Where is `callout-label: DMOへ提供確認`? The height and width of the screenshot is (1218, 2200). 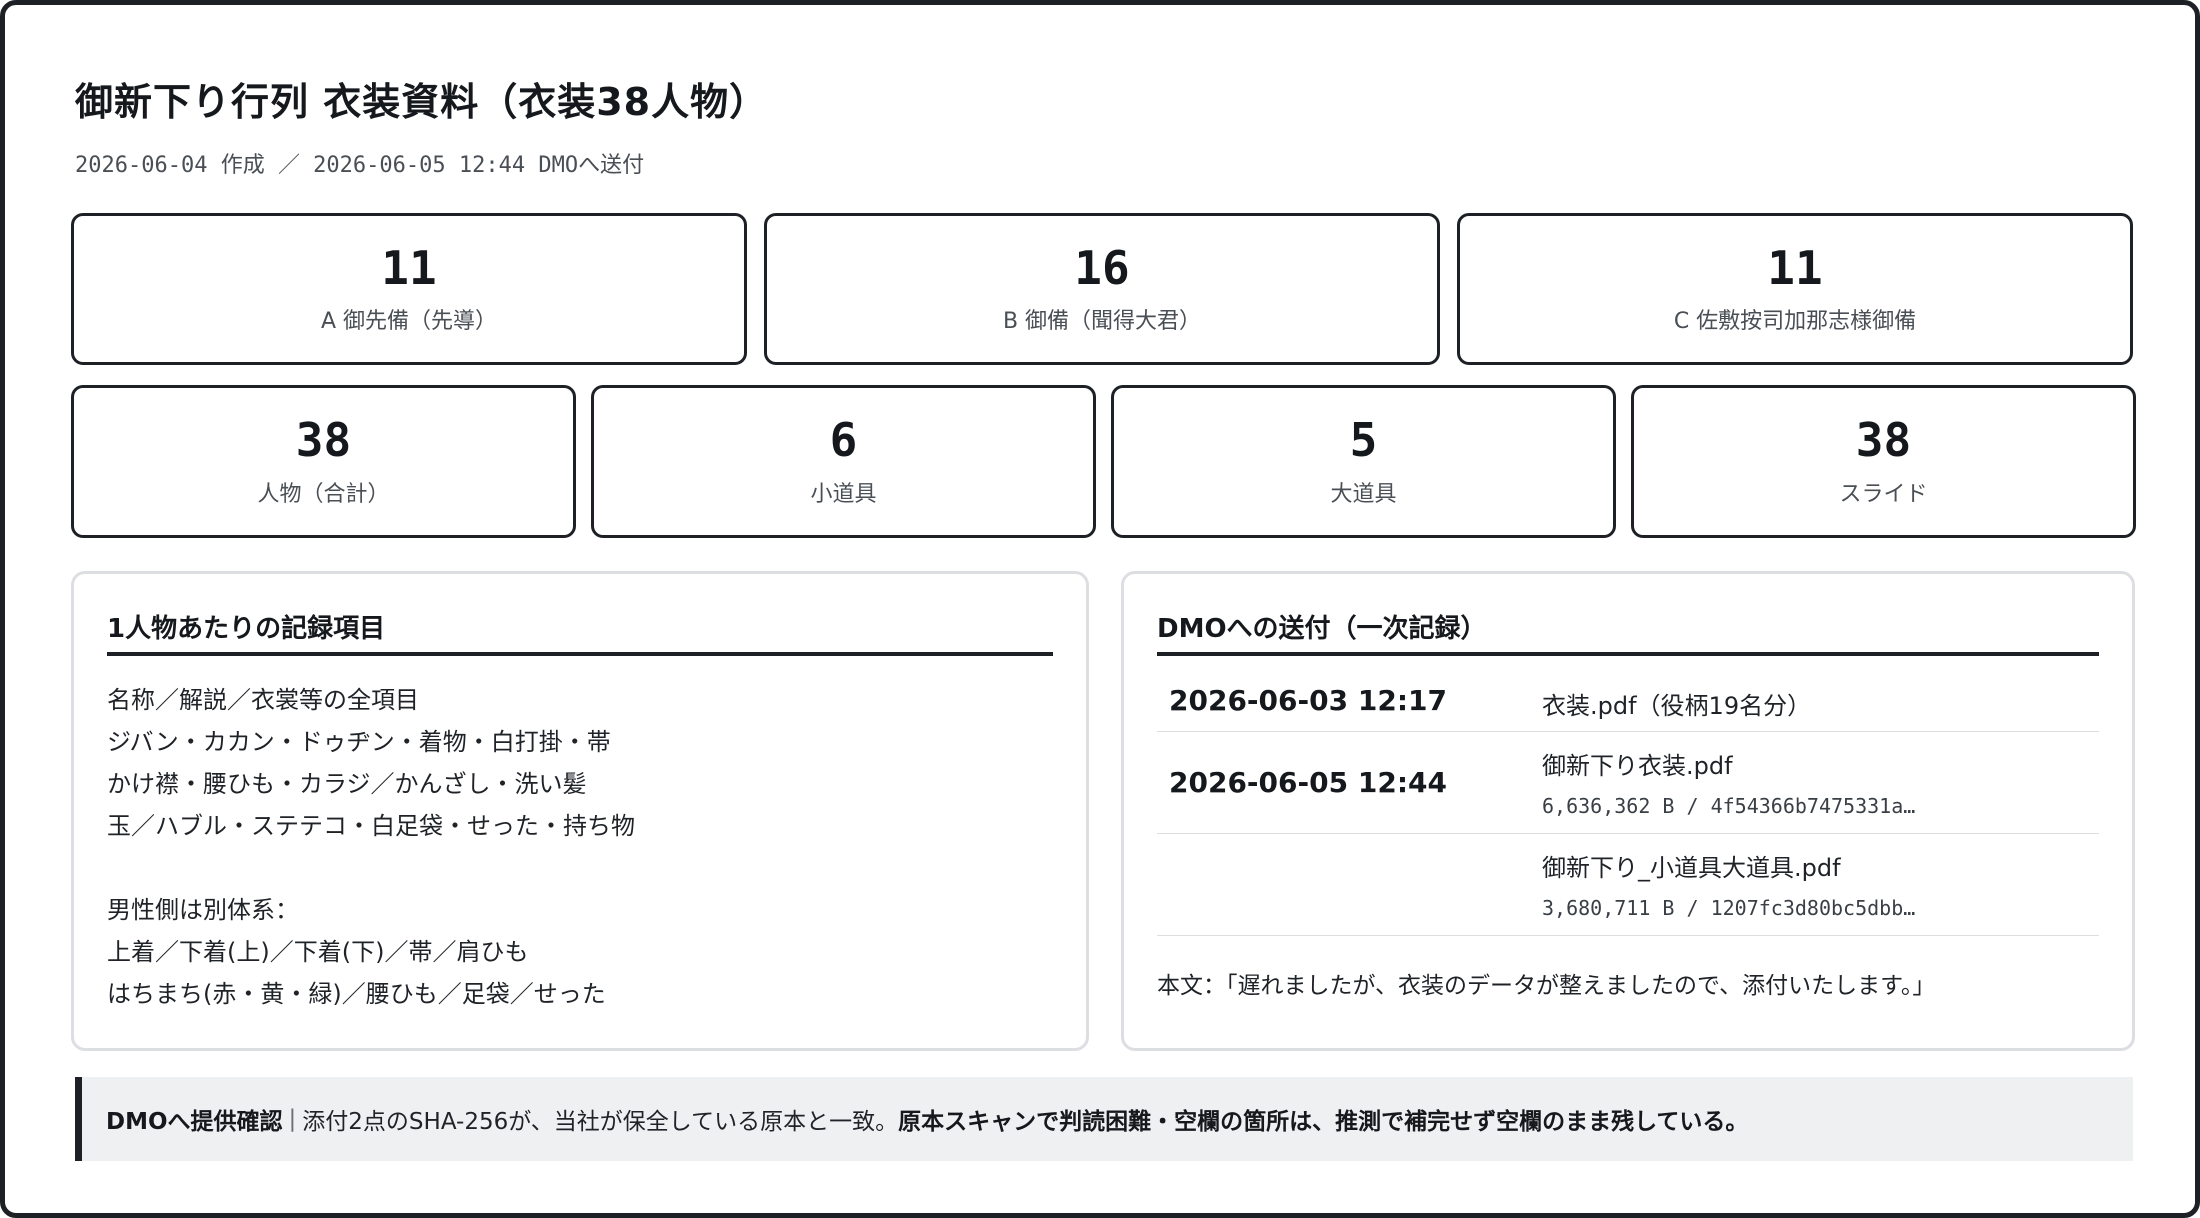
callout-label: DMOへ提供確認 is located at coordinates (194, 1122).